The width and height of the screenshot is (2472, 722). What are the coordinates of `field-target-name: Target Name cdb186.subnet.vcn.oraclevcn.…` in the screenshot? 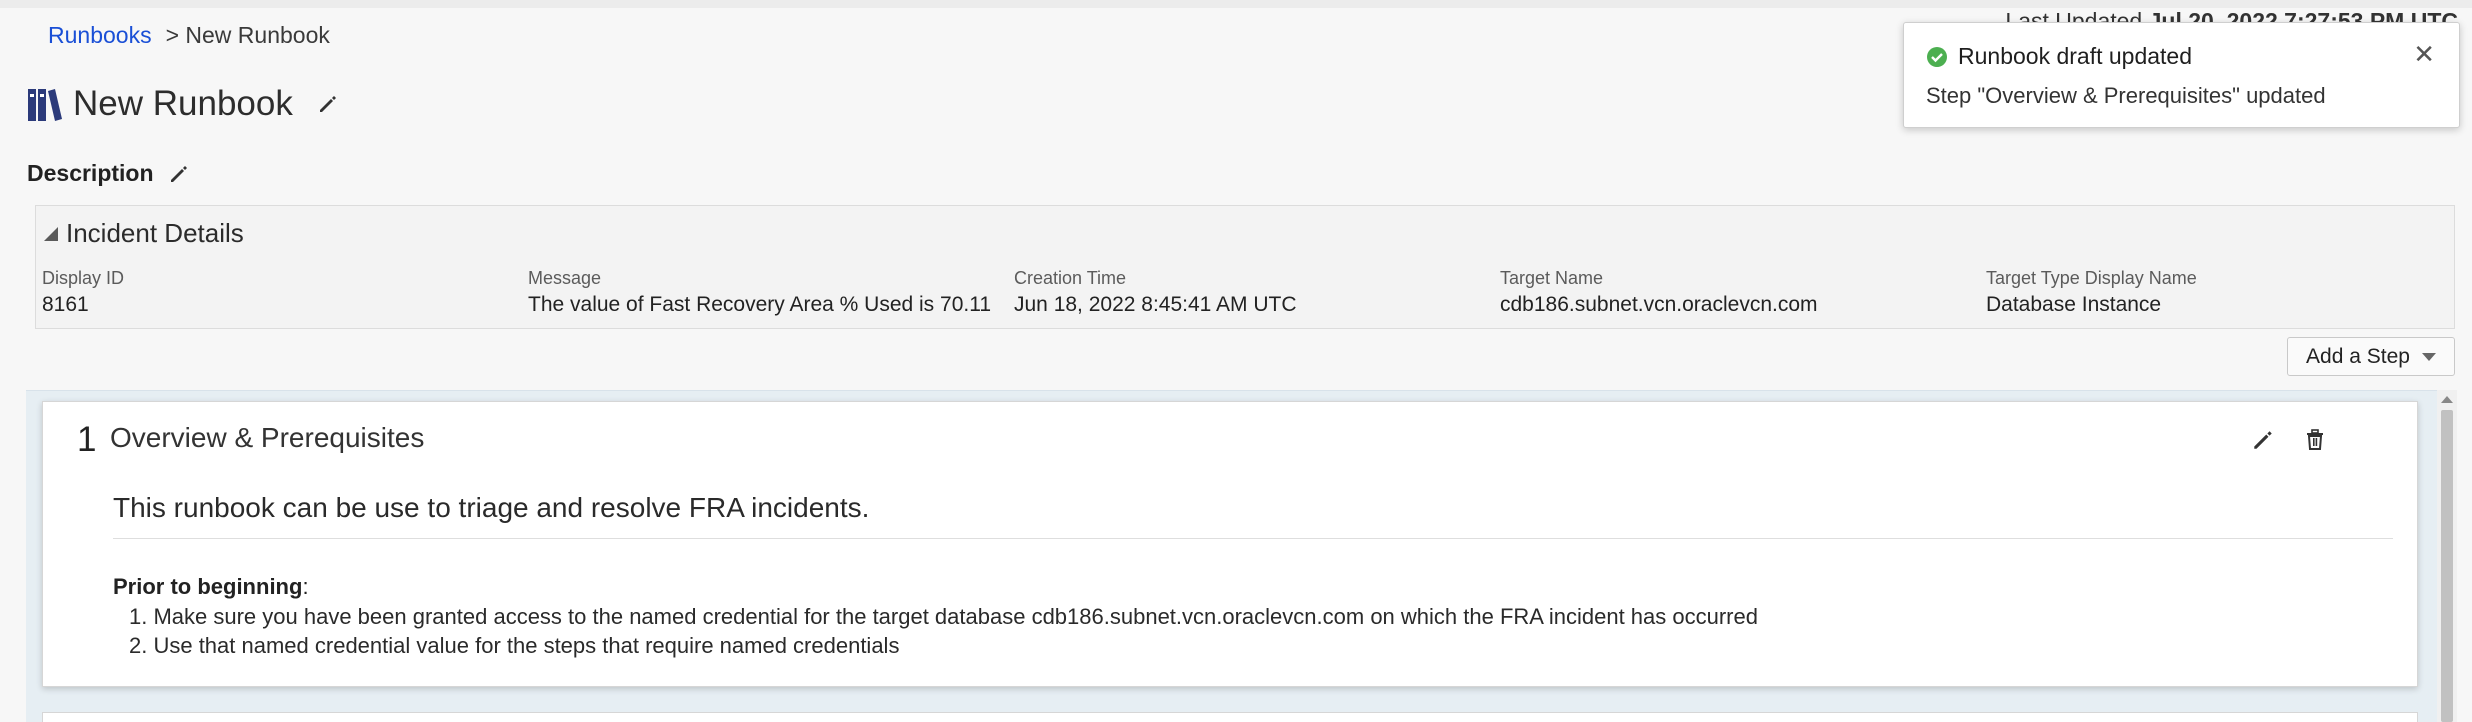 It's located at (1743, 292).